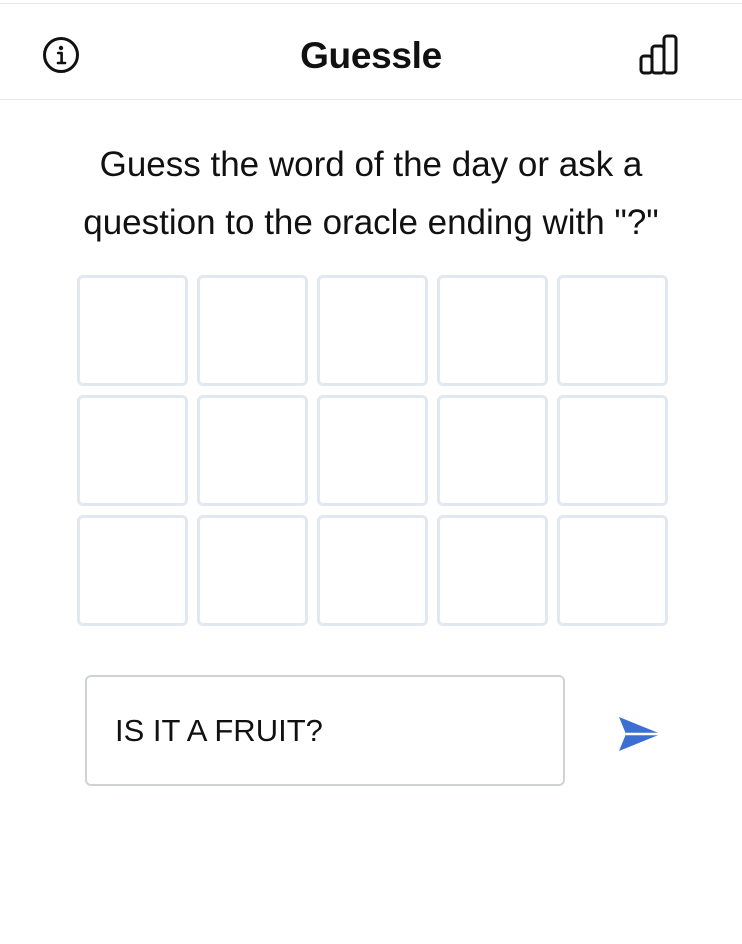 The width and height of the screenshot is (742, 944). What do you see at coordinates (325, 730) in the screenshot?
I see `guess-input` at bounding box center [325, 730].